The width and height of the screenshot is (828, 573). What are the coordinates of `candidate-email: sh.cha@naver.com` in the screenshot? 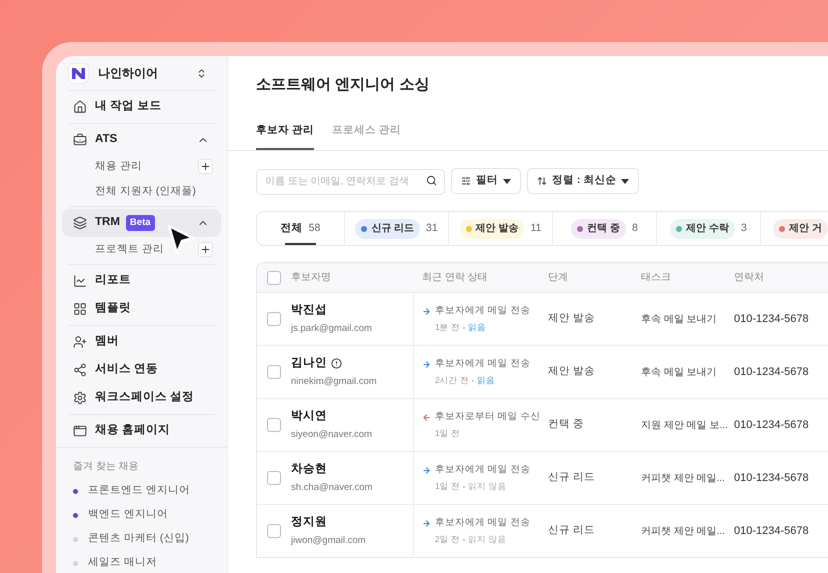 It's located at (332, 487).